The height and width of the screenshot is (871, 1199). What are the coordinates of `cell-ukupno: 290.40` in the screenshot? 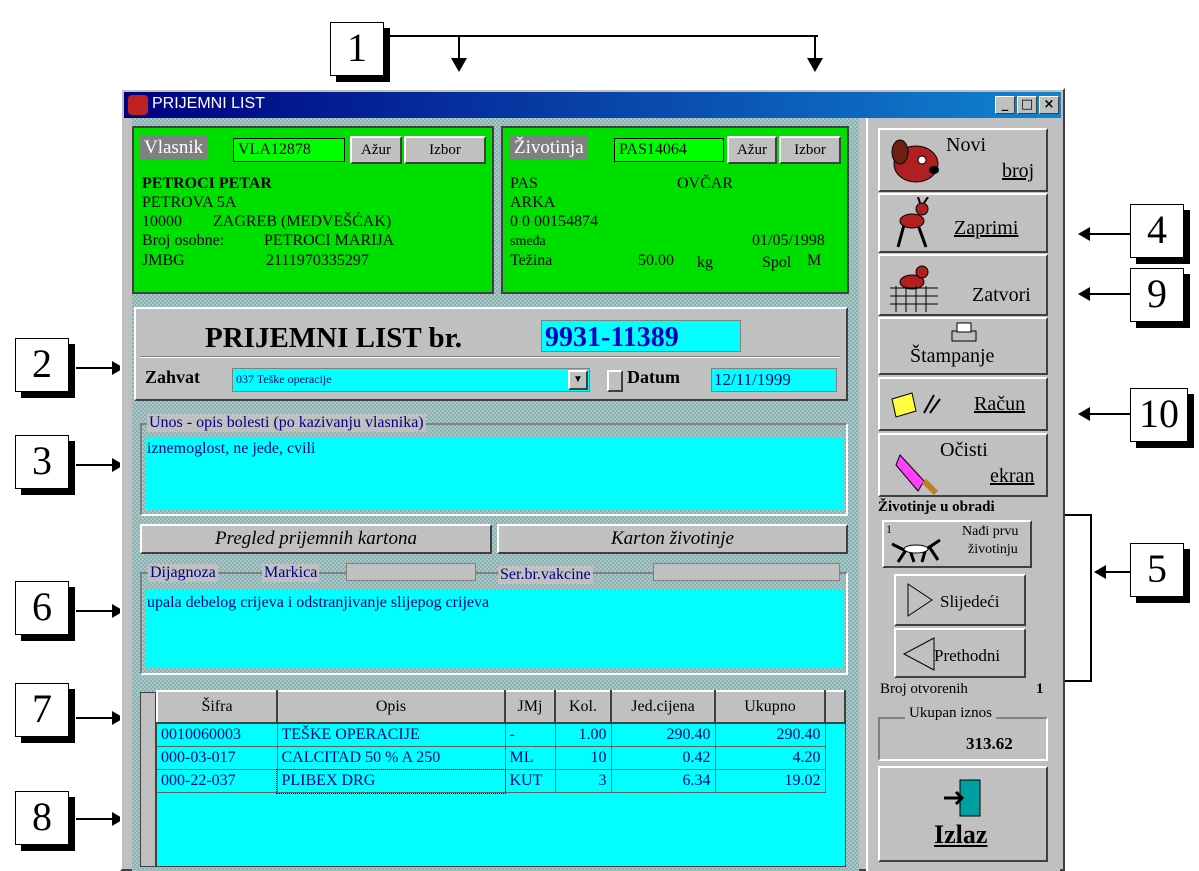 It's located at (770, 735).